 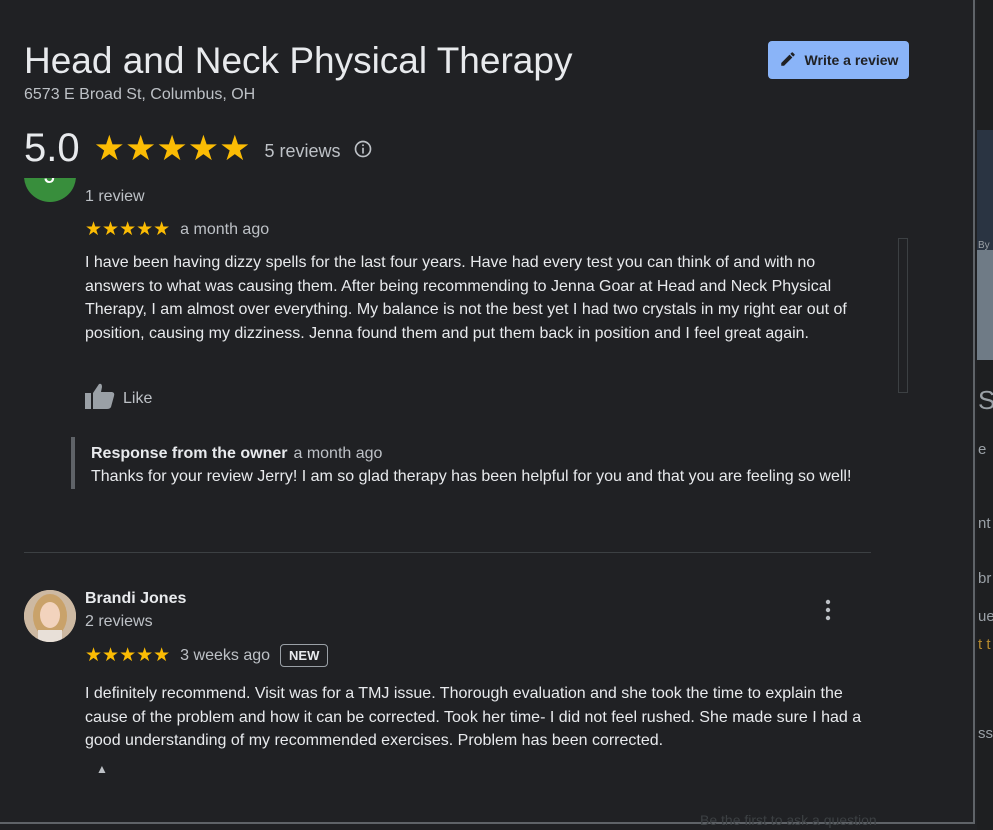 What do you see at coordinates (481, 454) in the screenshot?
I see `owner-response-header: Response from the owner a month ago` at bounding box center [481, 454].